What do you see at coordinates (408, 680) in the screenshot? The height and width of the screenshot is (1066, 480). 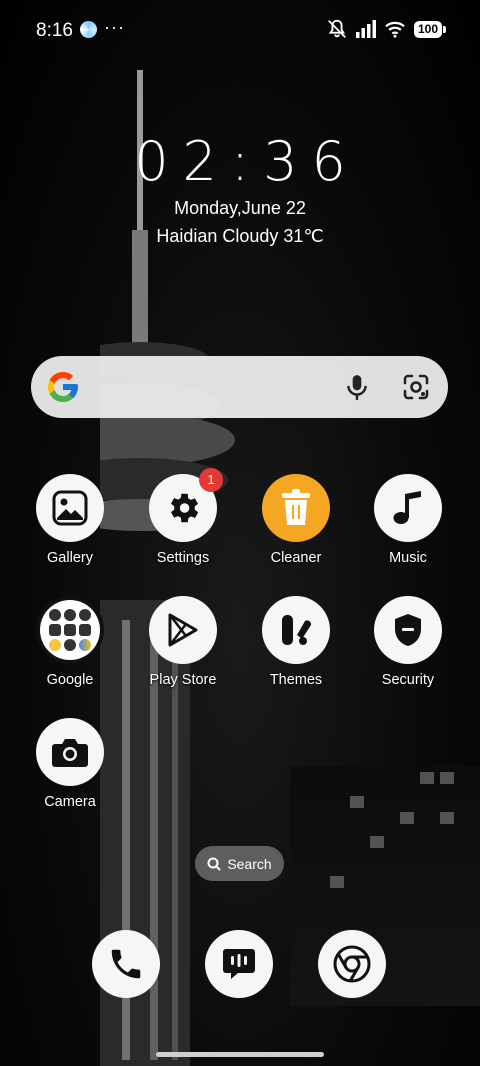 I see `app-label: Security` at bounding box center [408, 680].